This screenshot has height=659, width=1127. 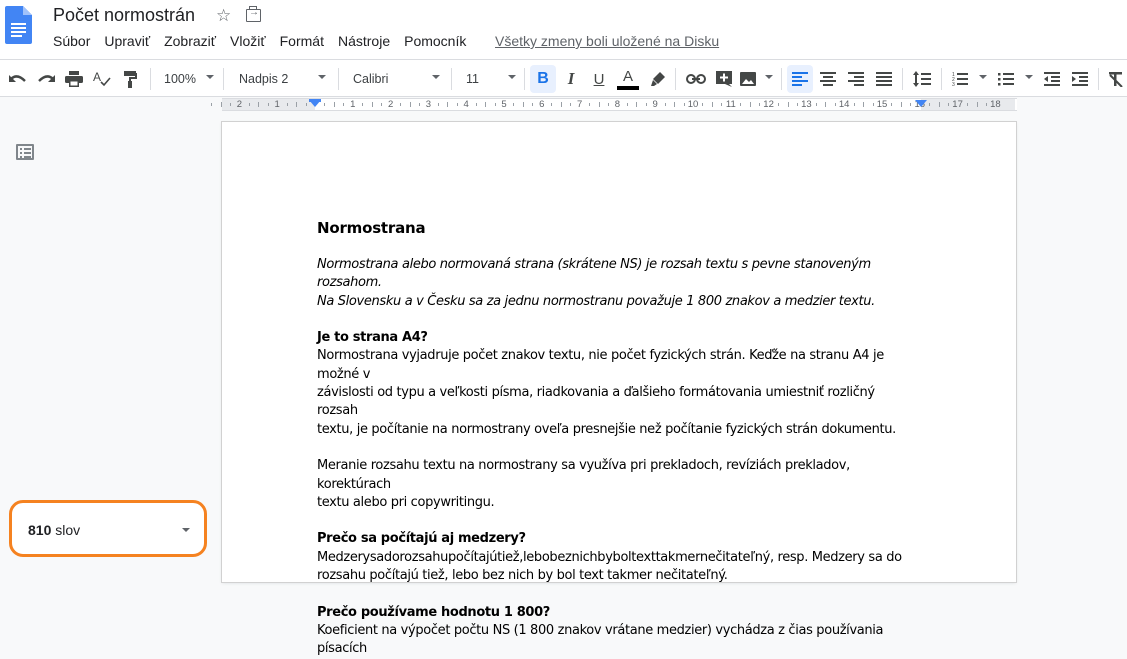 What do you see at coordinates (180, 79) in the screenshot?
I see `zoom-value: 100%` at bounding box center [180, 79].